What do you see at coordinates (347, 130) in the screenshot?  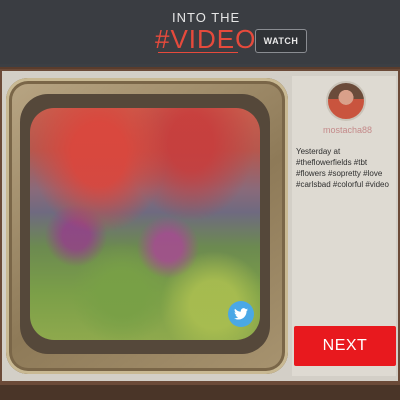 I see `username-link: mostacha88` at bounding box center [347, 130].